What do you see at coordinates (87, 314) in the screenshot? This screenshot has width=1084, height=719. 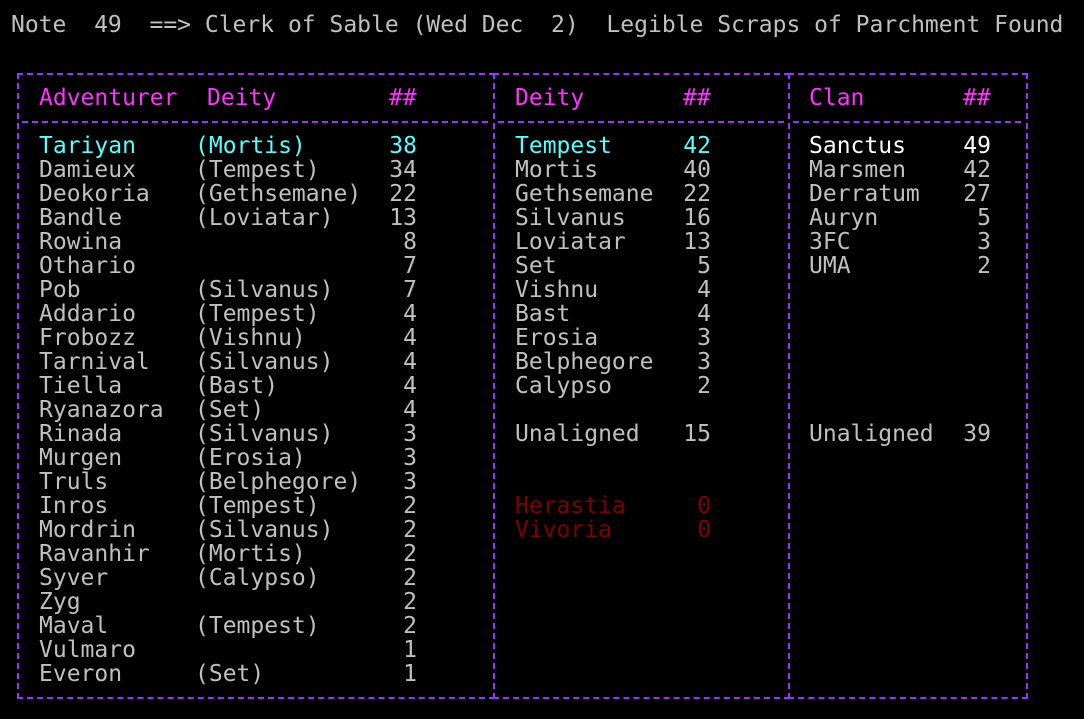 I see `adventurer-name: Addario` at bounding box center [87, 314].